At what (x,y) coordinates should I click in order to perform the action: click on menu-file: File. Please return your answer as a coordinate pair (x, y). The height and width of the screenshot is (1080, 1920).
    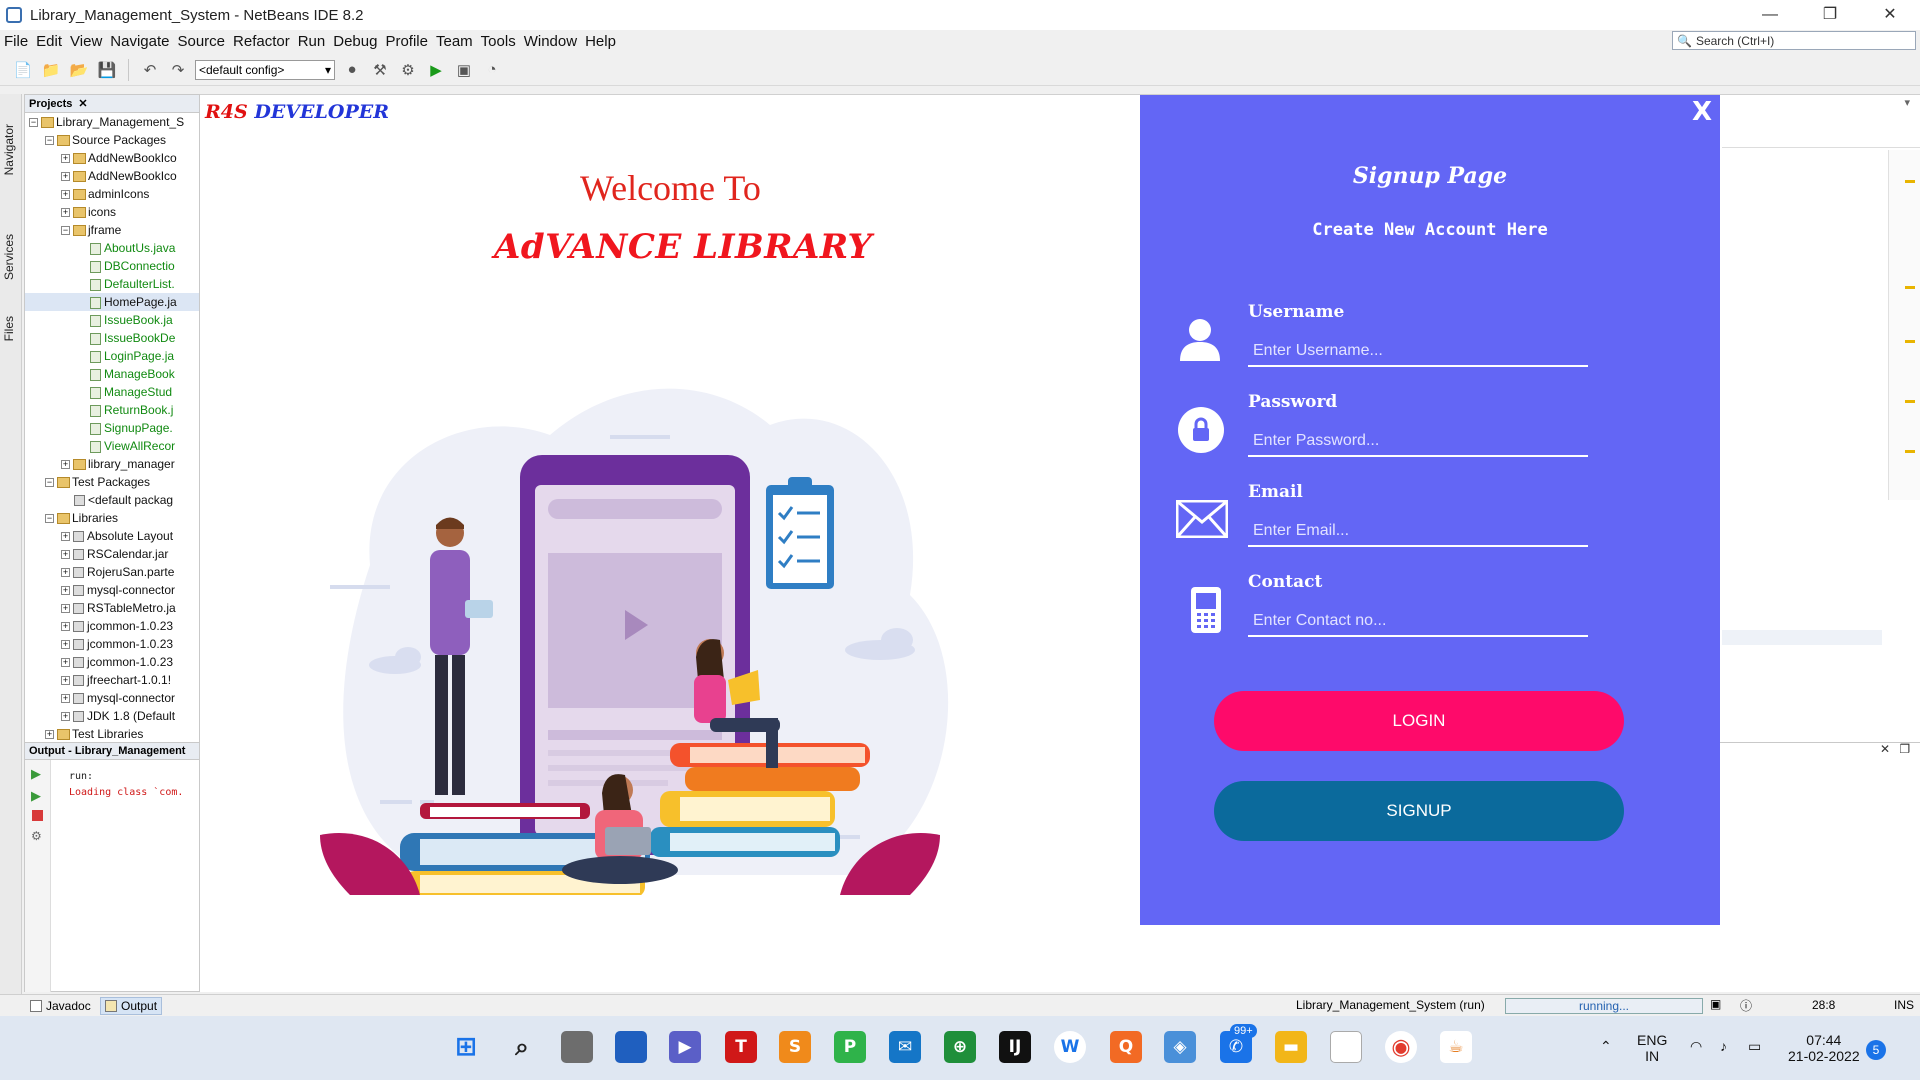
    Looking at the image, I should click on (16, 41).